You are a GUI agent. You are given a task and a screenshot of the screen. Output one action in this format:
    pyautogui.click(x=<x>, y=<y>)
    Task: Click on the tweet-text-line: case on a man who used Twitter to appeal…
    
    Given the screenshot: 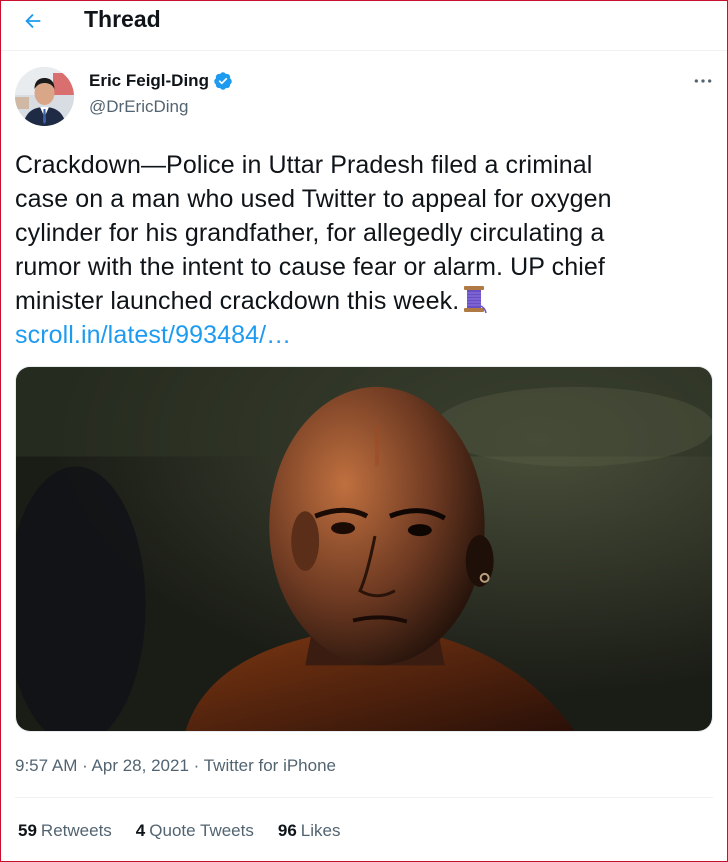 What is the action you would take?
    pyautogui.click(x=313, y=199)
    